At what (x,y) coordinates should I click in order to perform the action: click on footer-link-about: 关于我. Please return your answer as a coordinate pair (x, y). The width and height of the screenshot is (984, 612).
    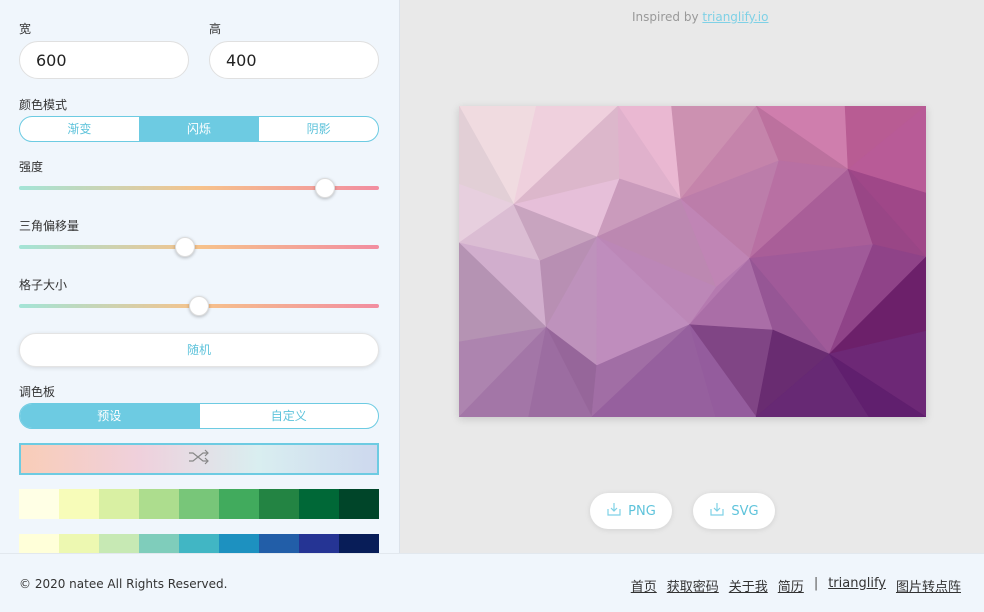
    Looking at the image, I should click on (748, 585).